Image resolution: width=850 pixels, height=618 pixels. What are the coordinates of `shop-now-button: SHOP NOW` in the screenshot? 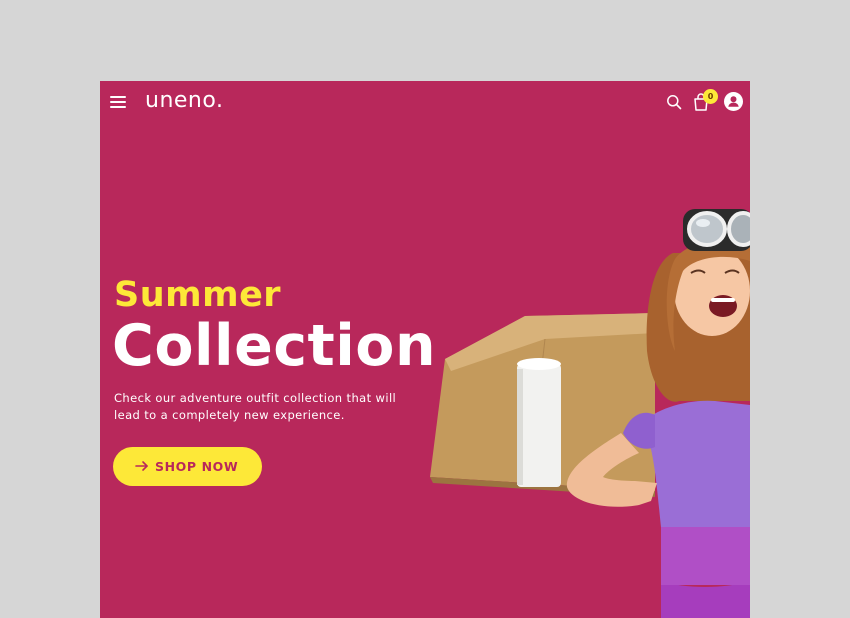 It's located at (187, 466).